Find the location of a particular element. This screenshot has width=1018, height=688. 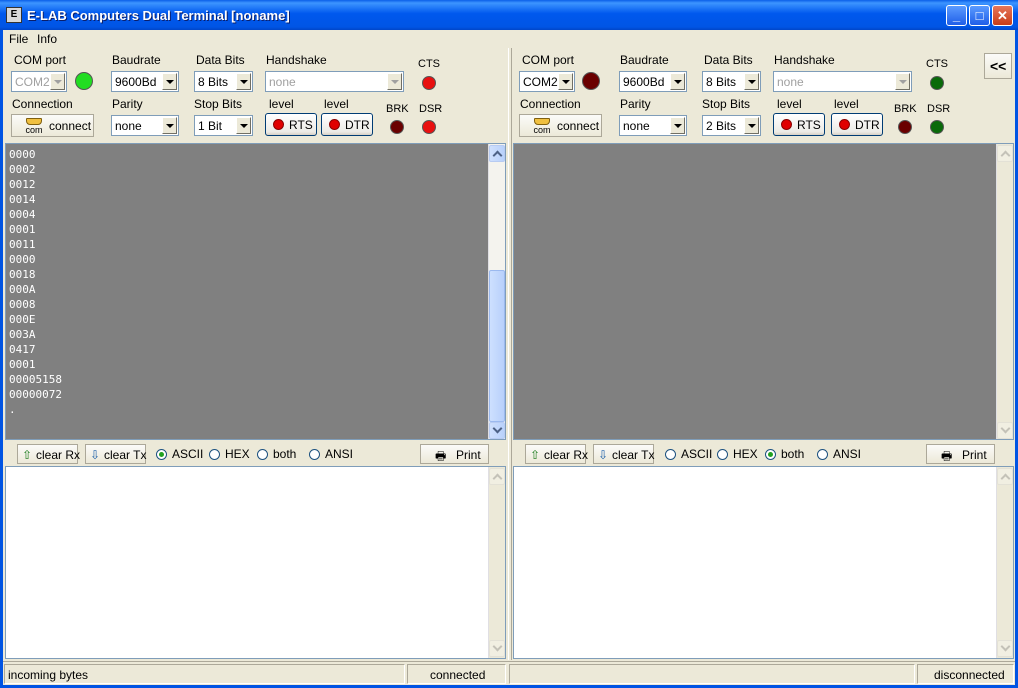

scroll-thumb is located at coordinates (497, 346).